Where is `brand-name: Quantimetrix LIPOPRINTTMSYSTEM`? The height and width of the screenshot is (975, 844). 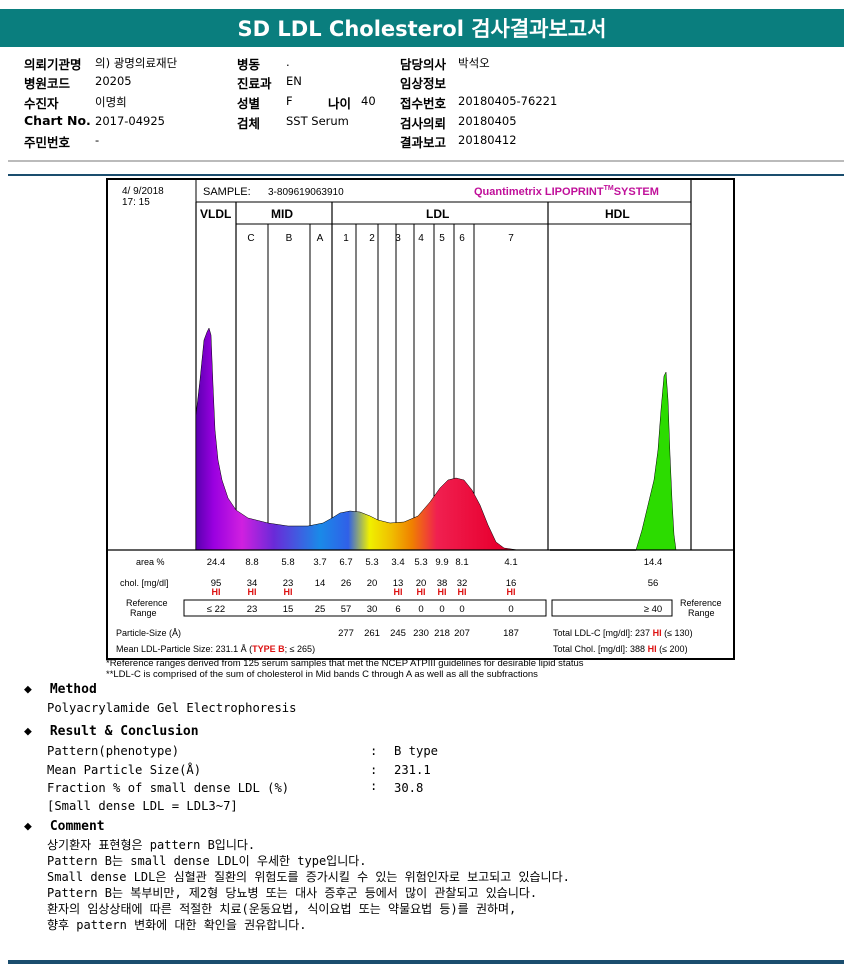
brand-name: Quantimetrix LIPOPRINTTMSYSTEM is located at coordinates (566, 191).